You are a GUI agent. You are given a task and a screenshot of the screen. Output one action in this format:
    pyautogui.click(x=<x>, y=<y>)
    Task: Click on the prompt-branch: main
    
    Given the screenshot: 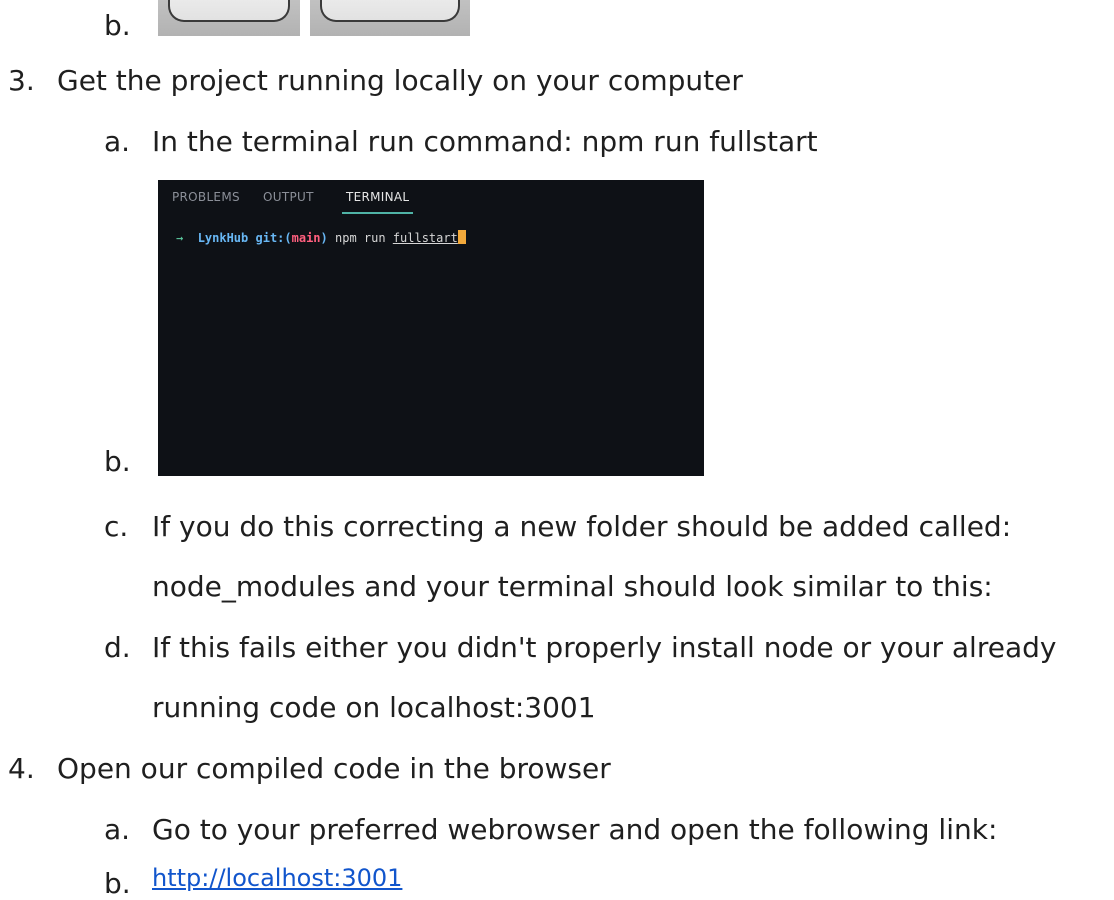 What is the action you would take?
    pyautogui.click(x=306, y=238)
    